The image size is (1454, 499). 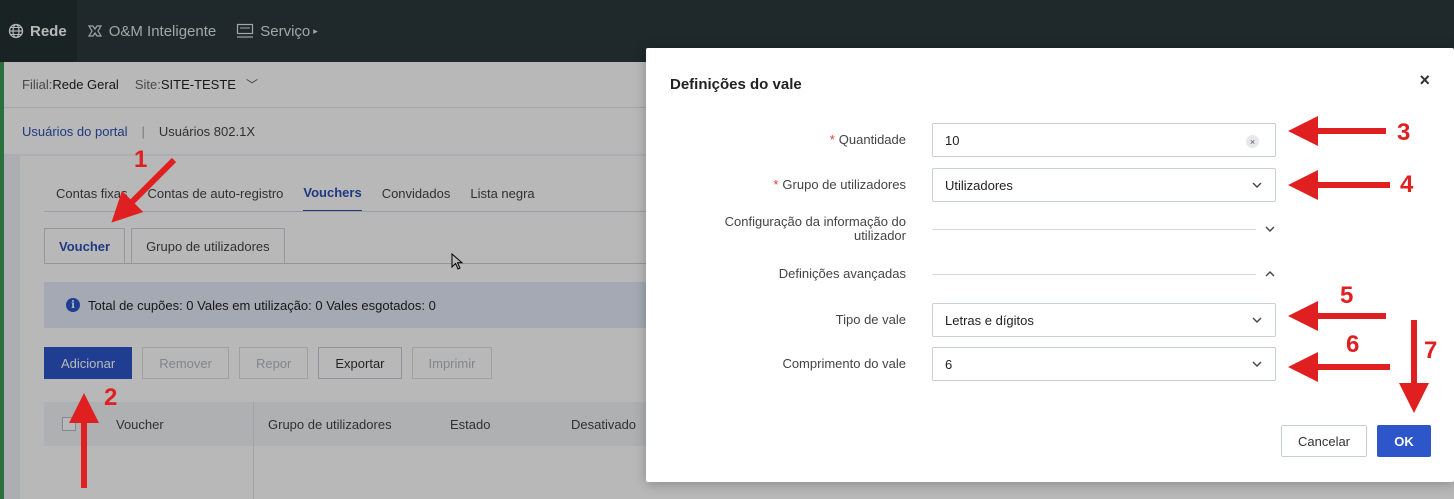 What do you see at coordinates (141, 159) in the screenshot?
I see `annotation-number-1: 1` at bounding box center [141, 159].